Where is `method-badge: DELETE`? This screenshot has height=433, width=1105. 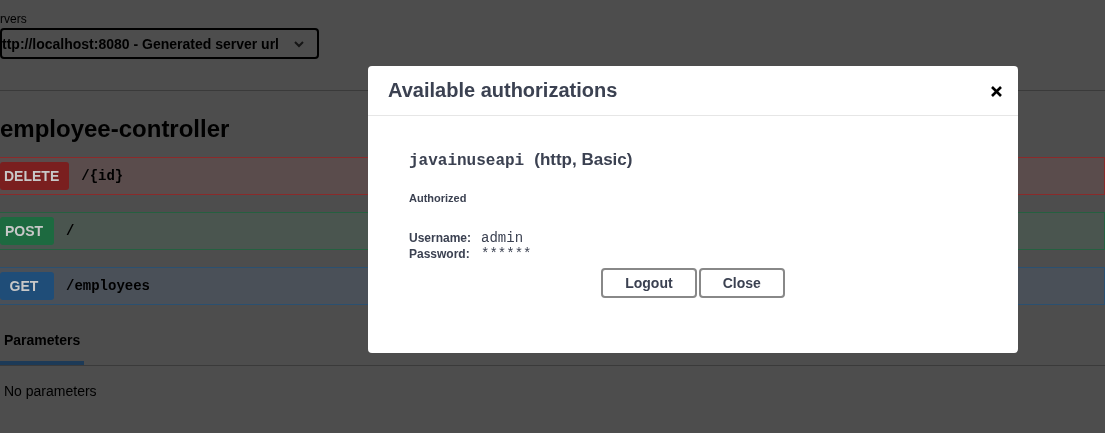 method-badge: DELETE is located at coordinates (35, 176).